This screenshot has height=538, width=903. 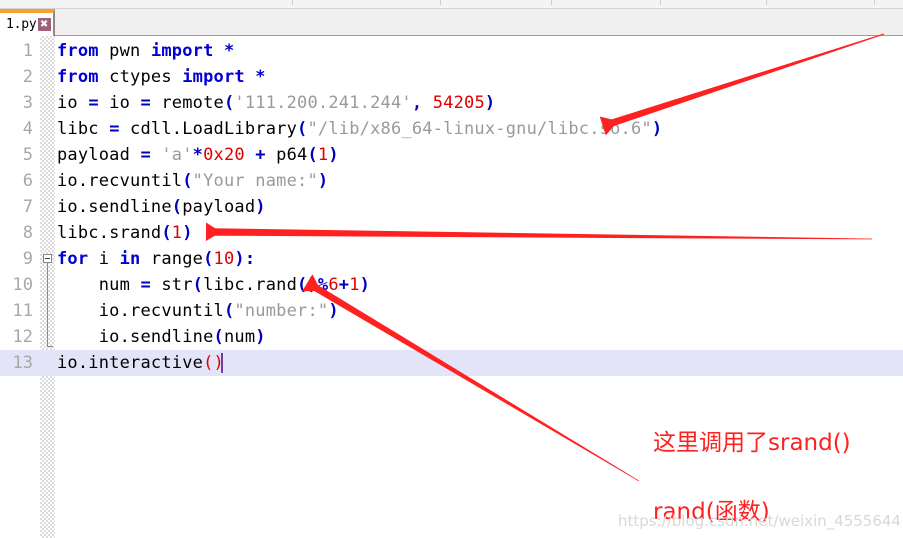 I want to click on line-number-9: 9, so click(x=27, y=259).